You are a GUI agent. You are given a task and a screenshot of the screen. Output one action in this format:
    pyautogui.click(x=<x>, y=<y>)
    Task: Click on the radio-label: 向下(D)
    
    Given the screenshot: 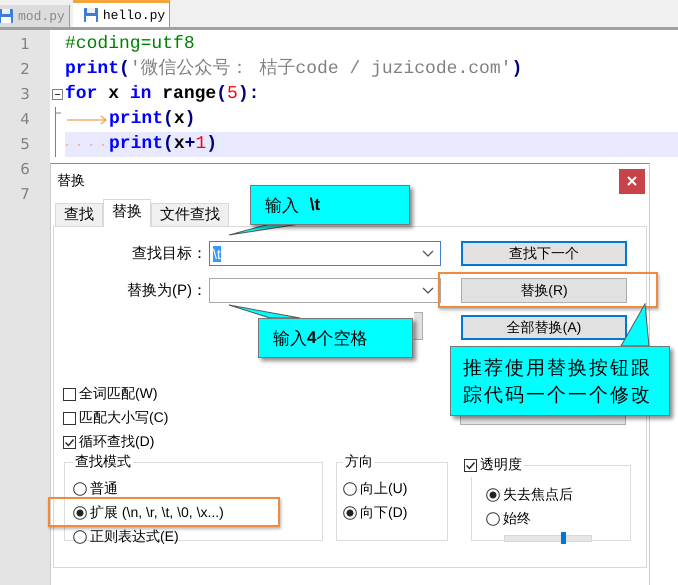 What is the action you would take?
    pyautogui.click(x=384, y=513)
    